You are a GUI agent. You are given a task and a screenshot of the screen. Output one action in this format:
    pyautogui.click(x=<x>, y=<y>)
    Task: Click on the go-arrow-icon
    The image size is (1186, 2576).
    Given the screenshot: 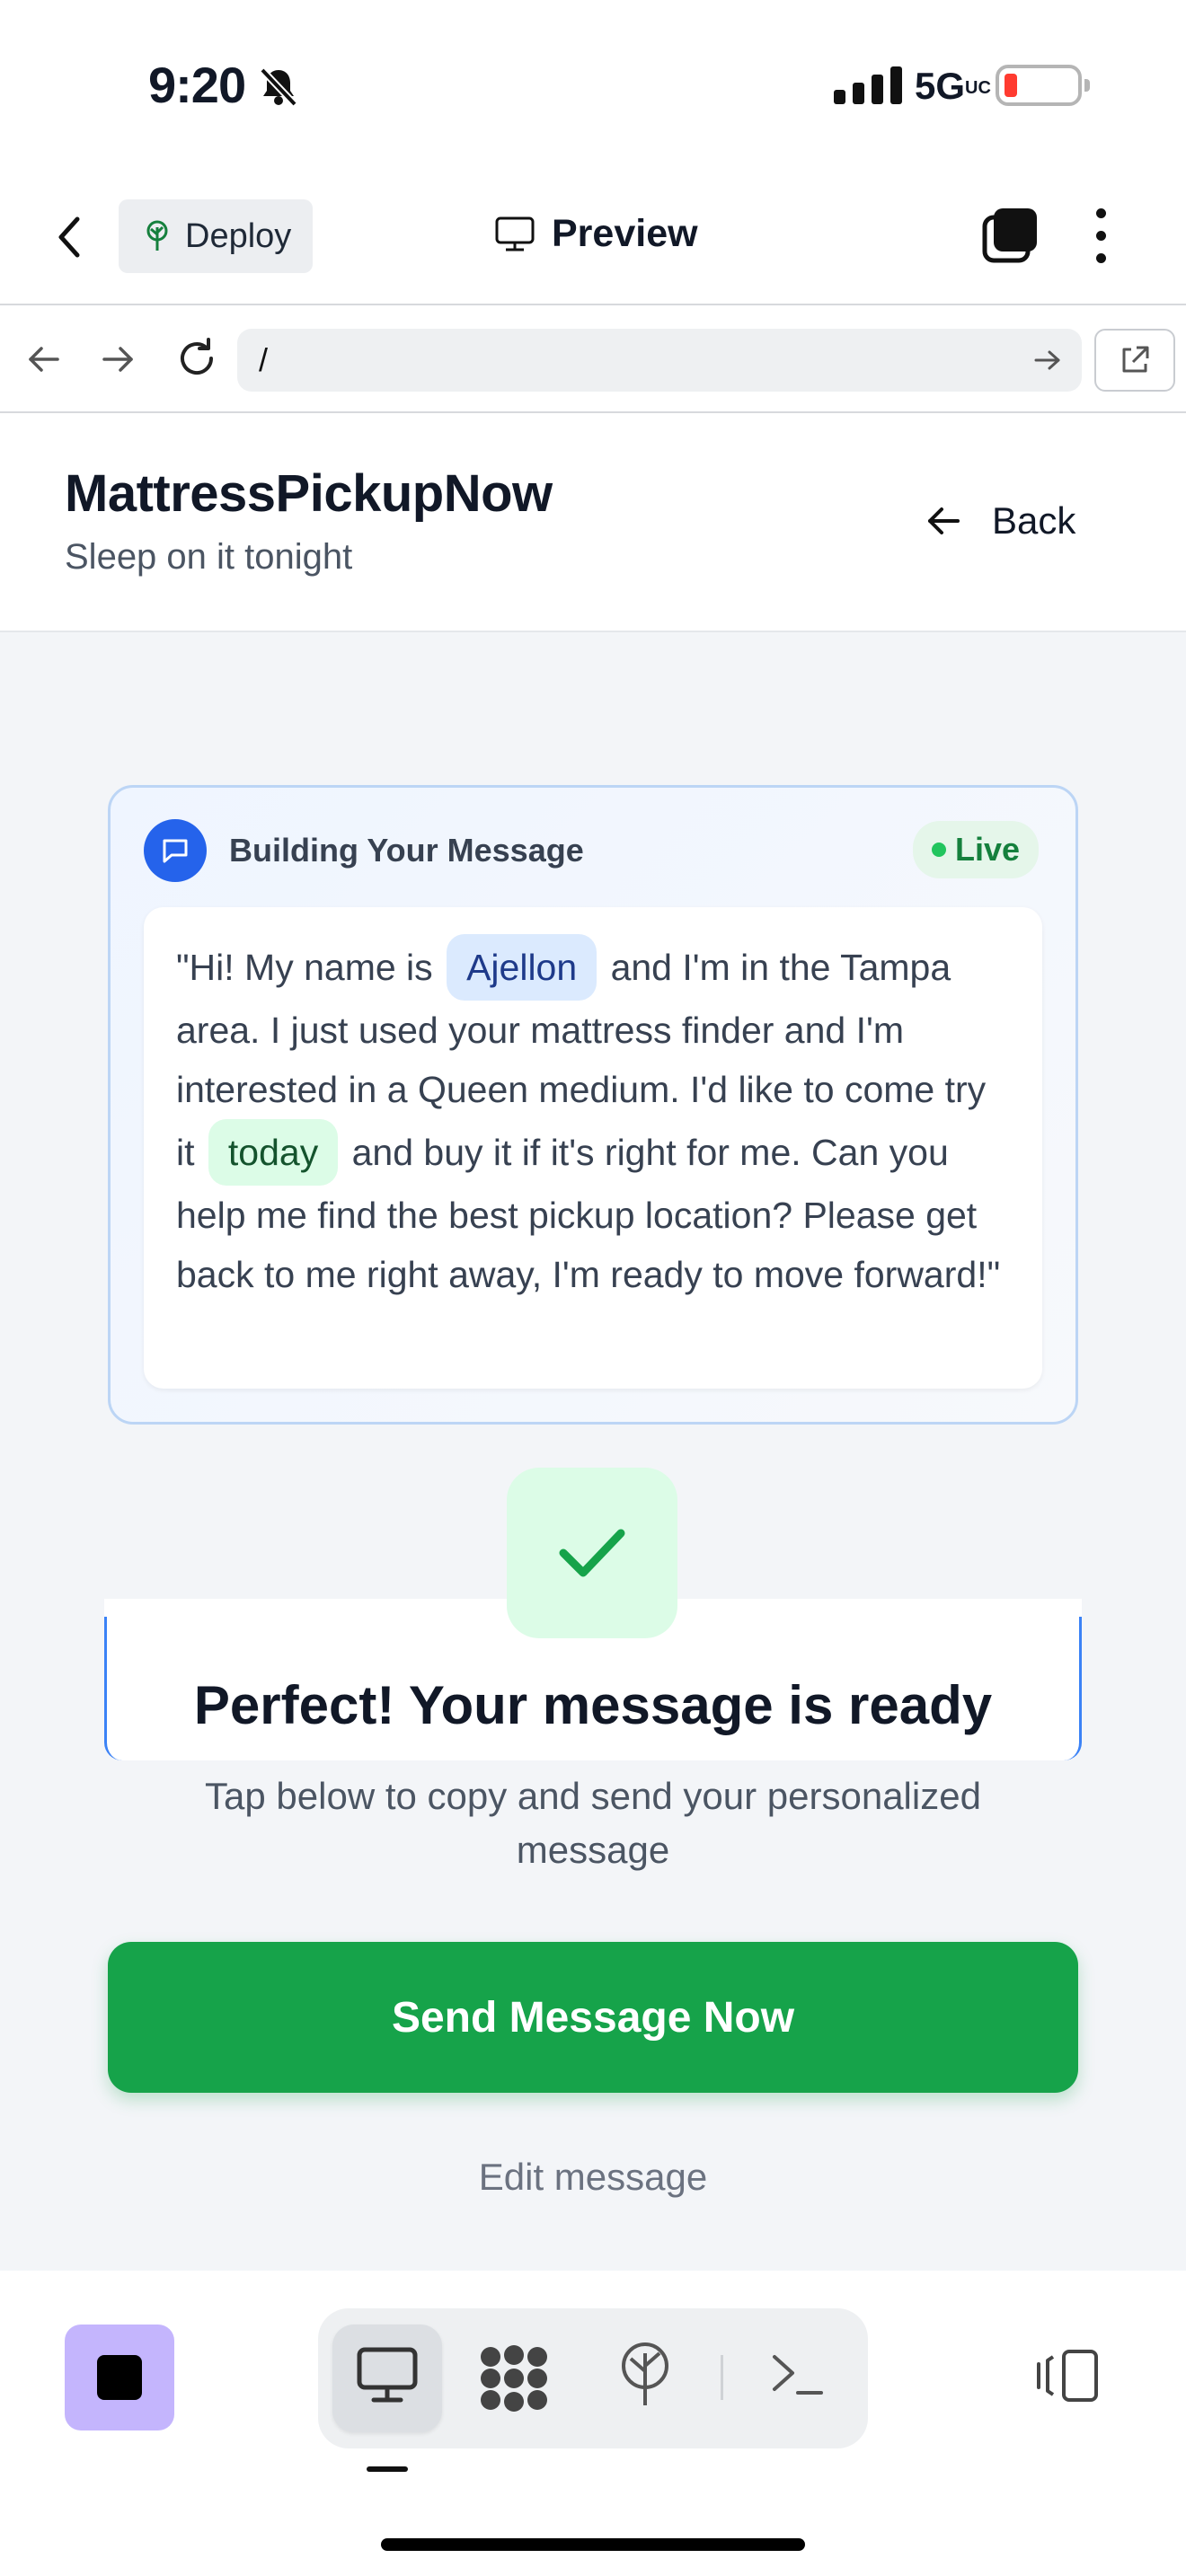 What is the action you would take?
    pyautogui.click(x=1047, y=360)
    